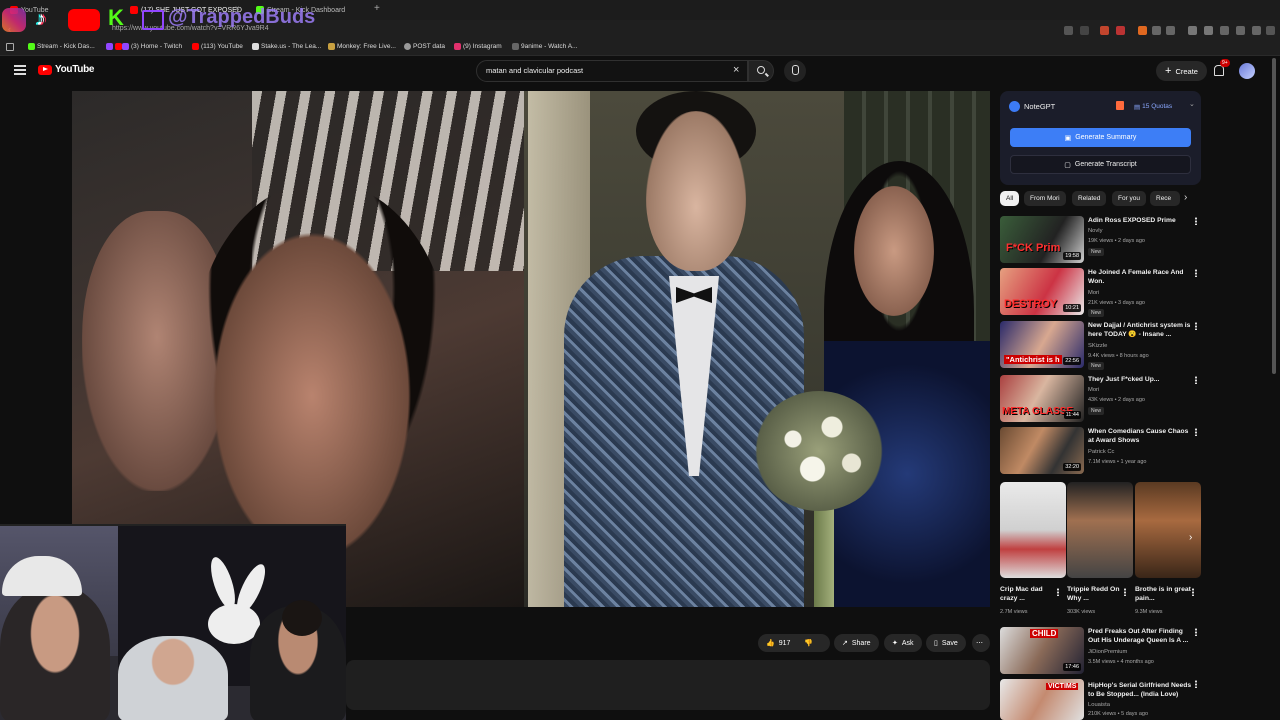 The image size is (1280, 720). I want to click on bookmark-twitch-home: (3) Home - Twitch, so click(152, 46).